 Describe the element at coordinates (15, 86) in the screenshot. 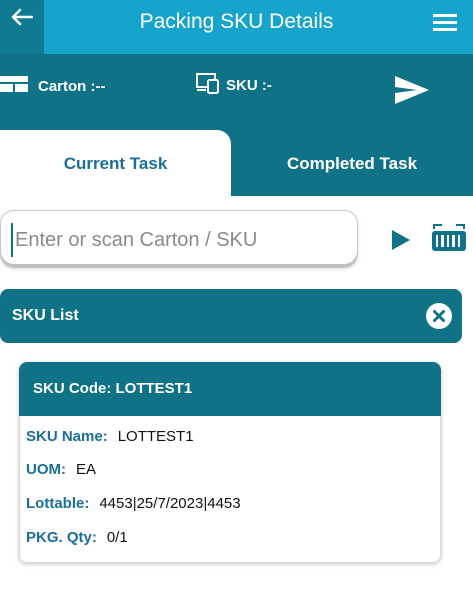

I see `carton-icon` at that location.